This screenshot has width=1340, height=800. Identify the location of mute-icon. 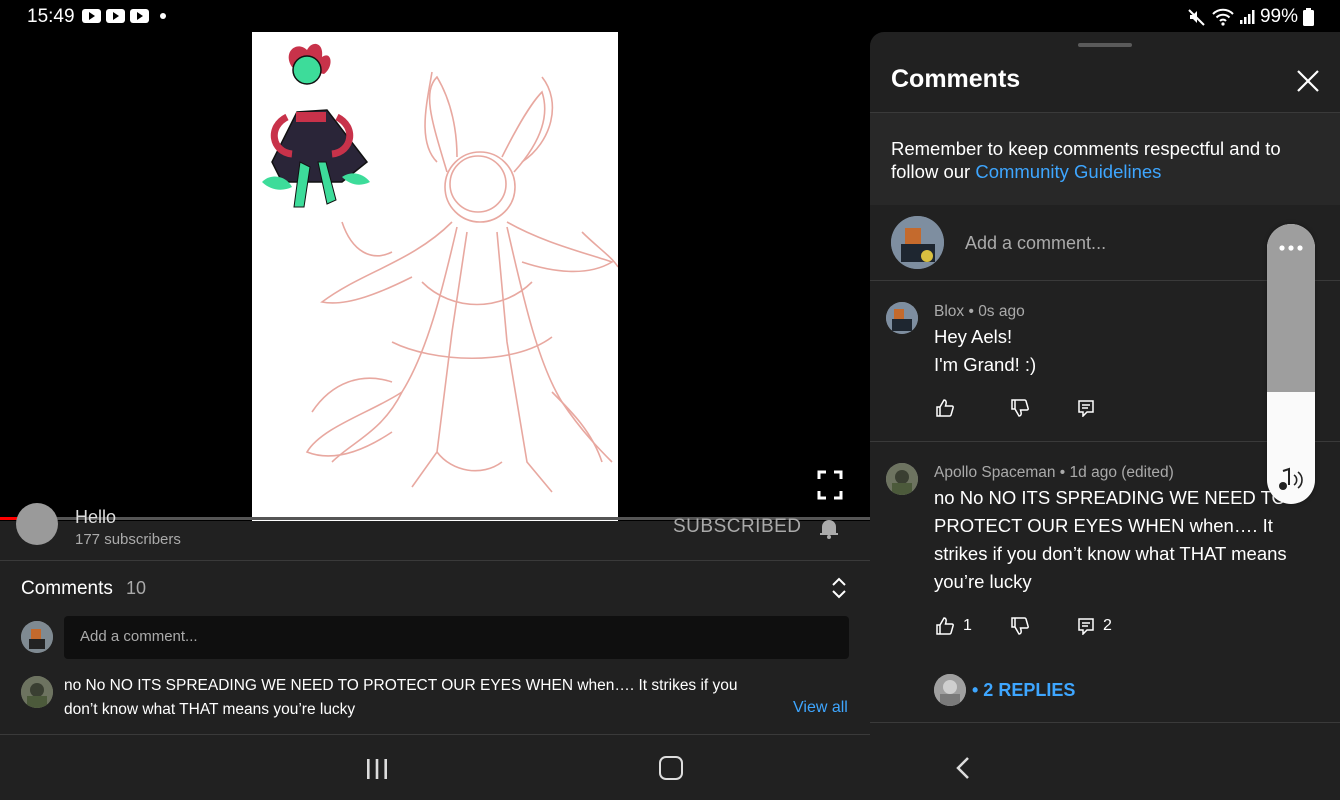
(1196, 17).